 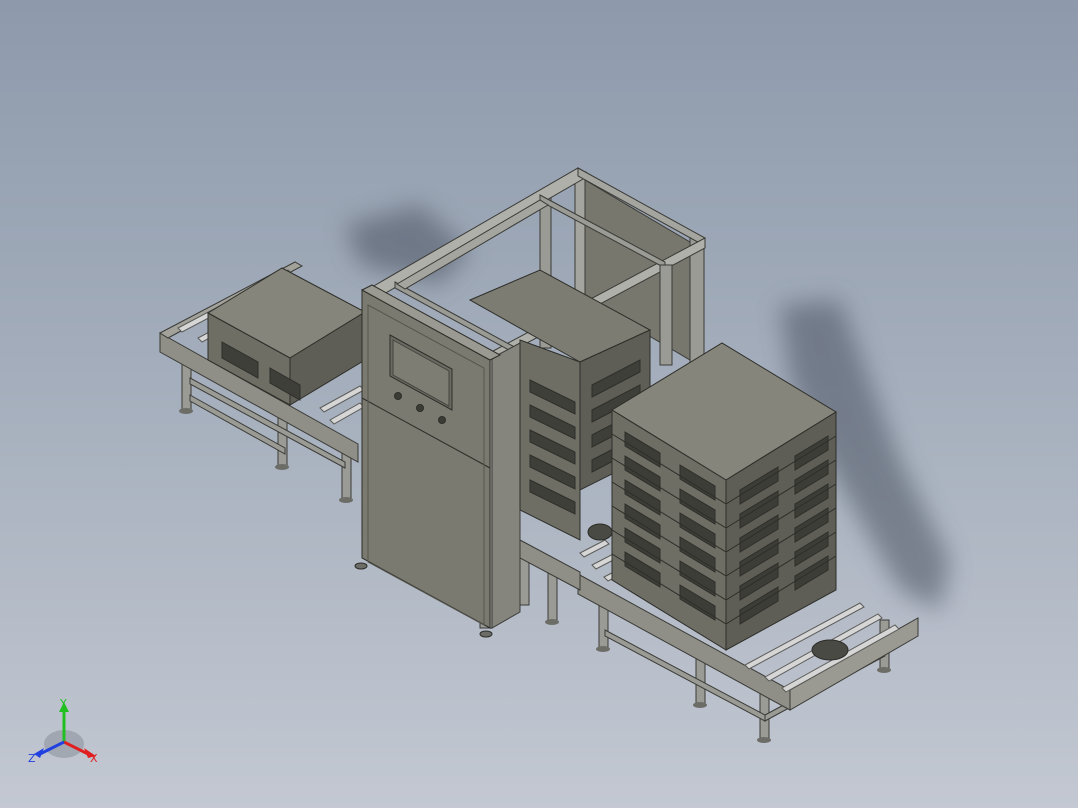 What do you see at coordinates (428, 461) in the screenshot?
I see `control-cabinet` at bounding box center [428, 461].